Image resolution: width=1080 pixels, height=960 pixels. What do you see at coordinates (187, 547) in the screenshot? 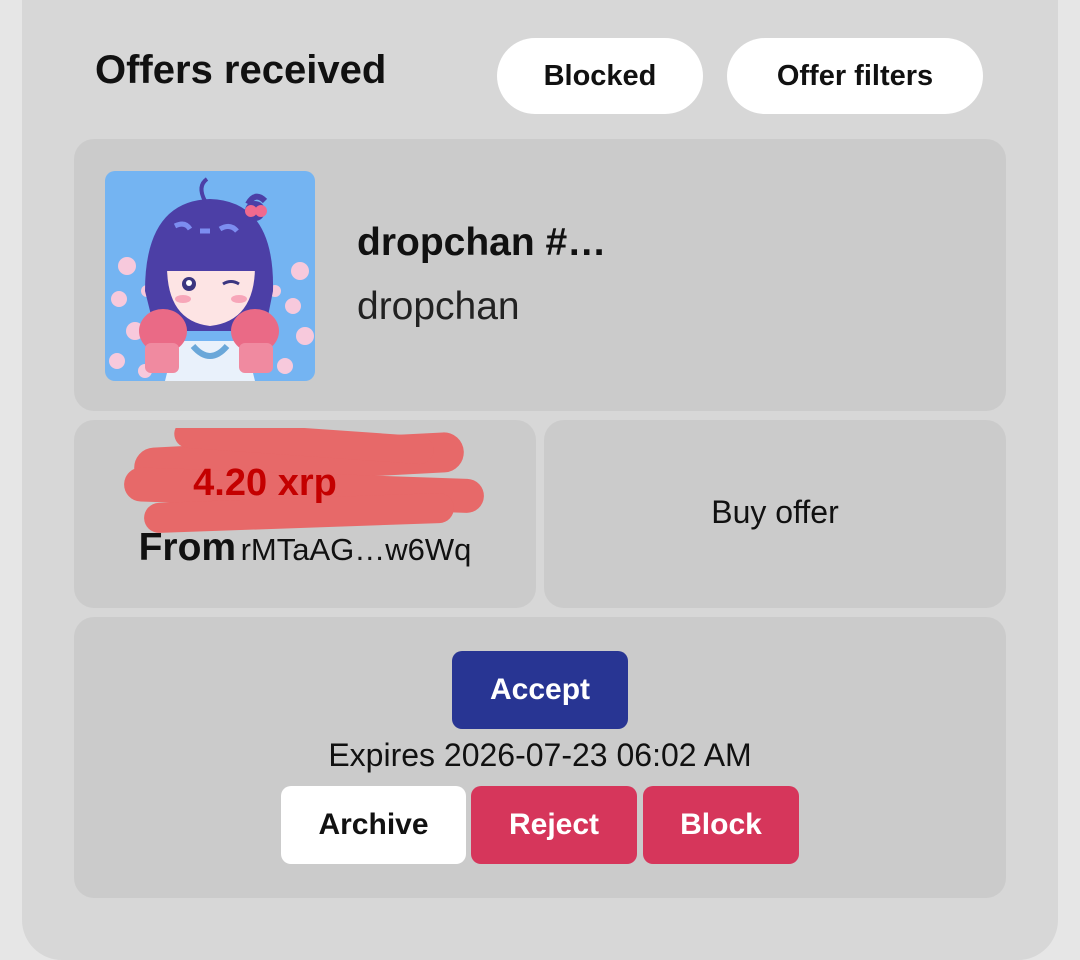
I see `from-label: From` at bounding box center [187, 547].